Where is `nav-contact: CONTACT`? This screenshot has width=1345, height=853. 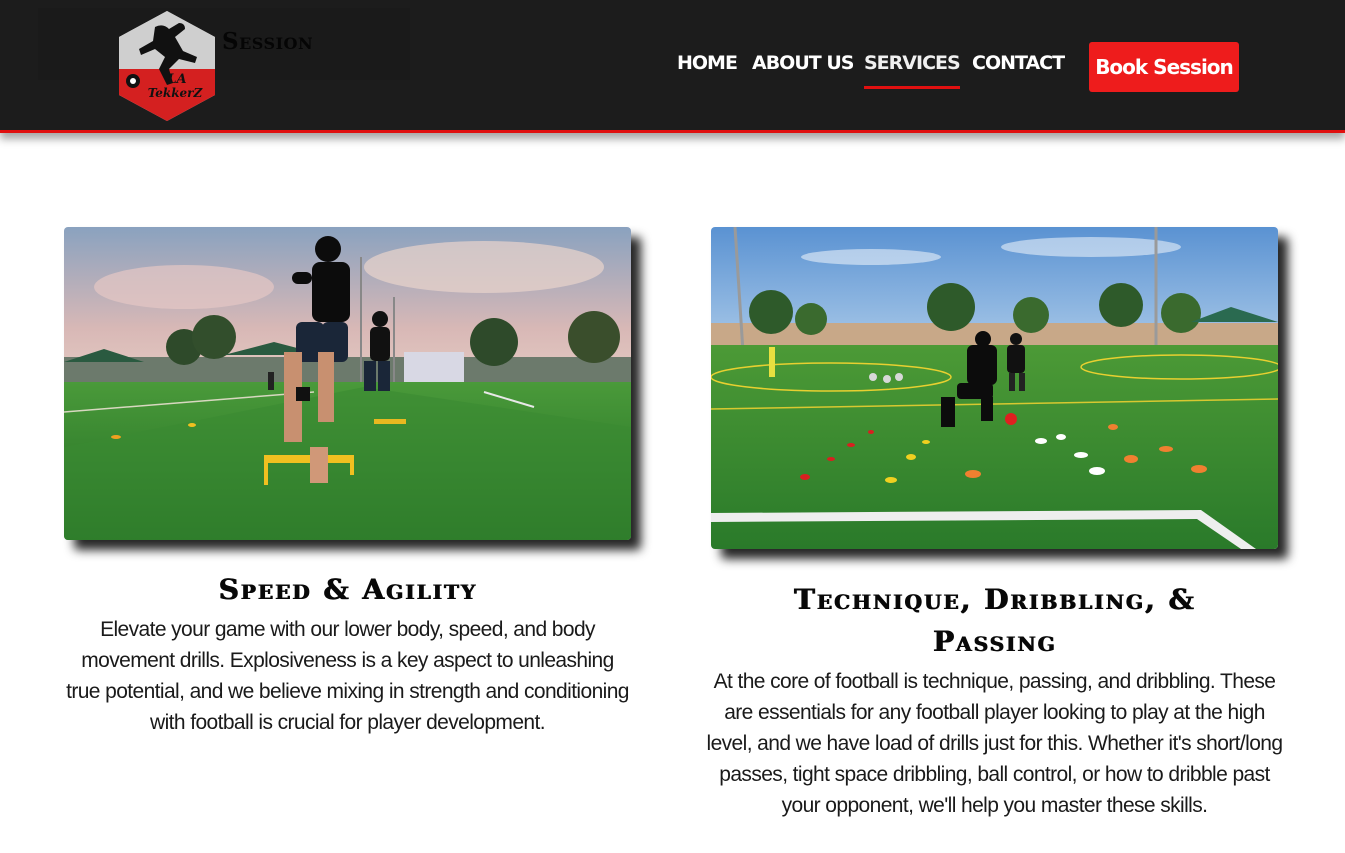
nav-contact: CONTACT is located at coordinates (1018, 63).